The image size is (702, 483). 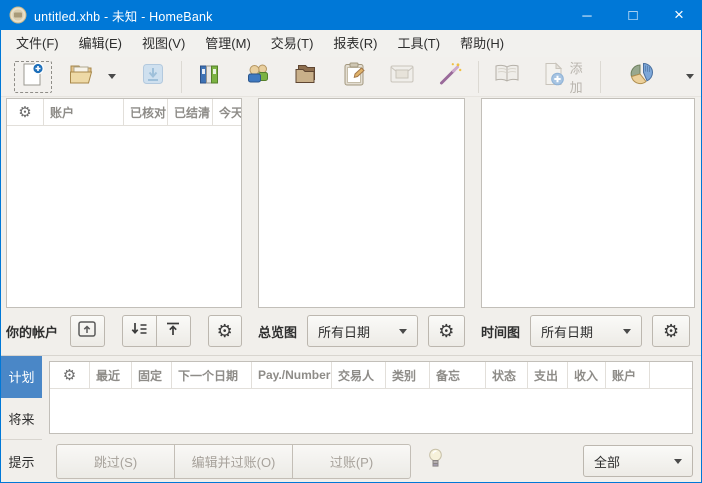 I want to click on accounts-settings-button: ⚙, so click(x=224, y=331).